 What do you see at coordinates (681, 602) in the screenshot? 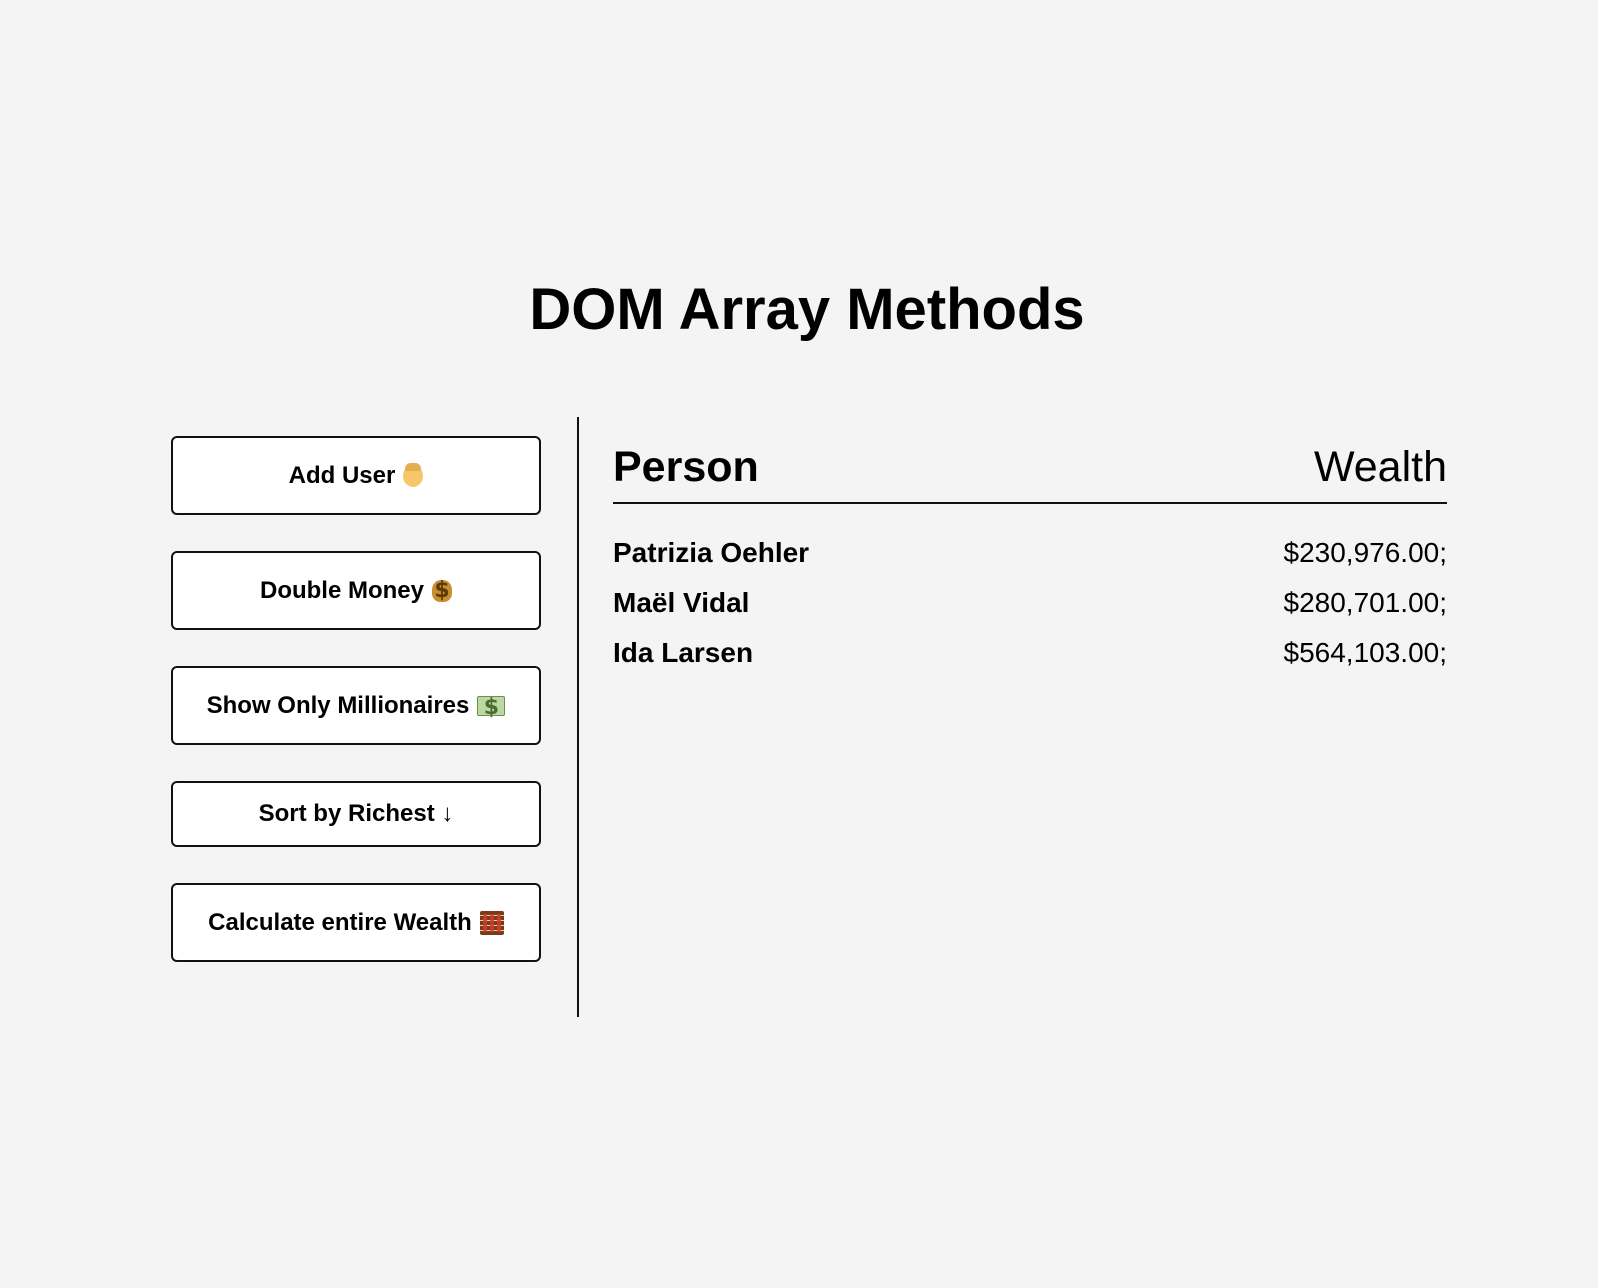
I see `person-name: Maël Vidal` at bounding box center [681, 602].